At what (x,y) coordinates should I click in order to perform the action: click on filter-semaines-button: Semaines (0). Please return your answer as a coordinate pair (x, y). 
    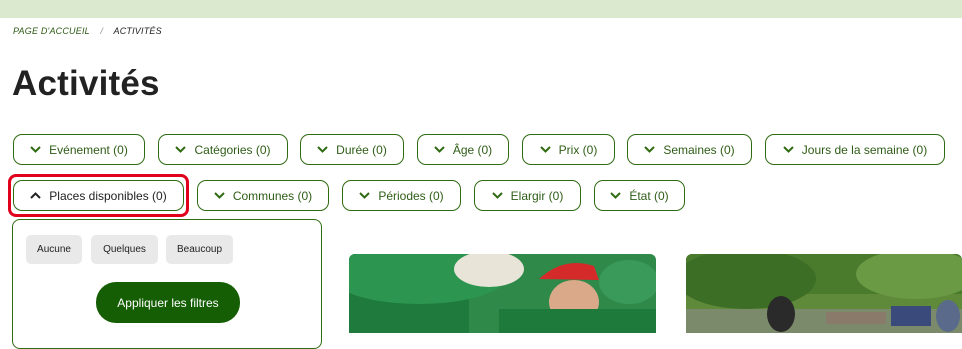
    Looking at the image, I should click on (689, 149).